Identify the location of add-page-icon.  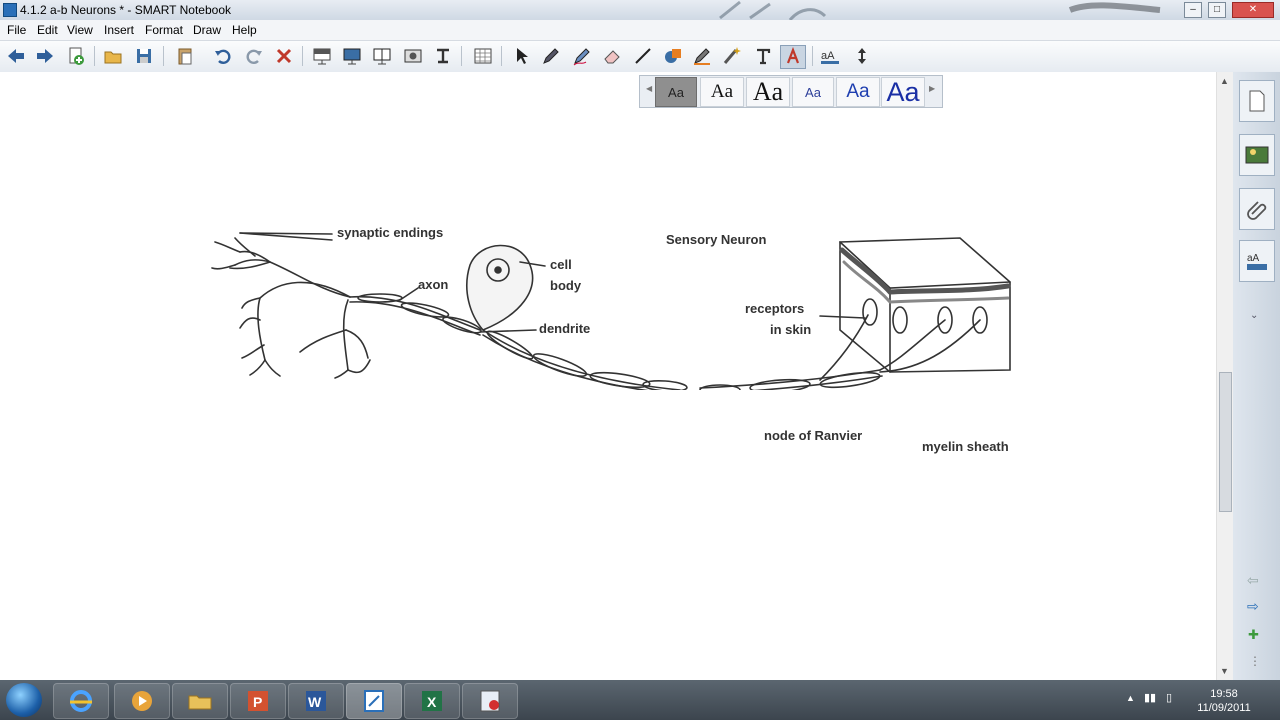
(76, 56).